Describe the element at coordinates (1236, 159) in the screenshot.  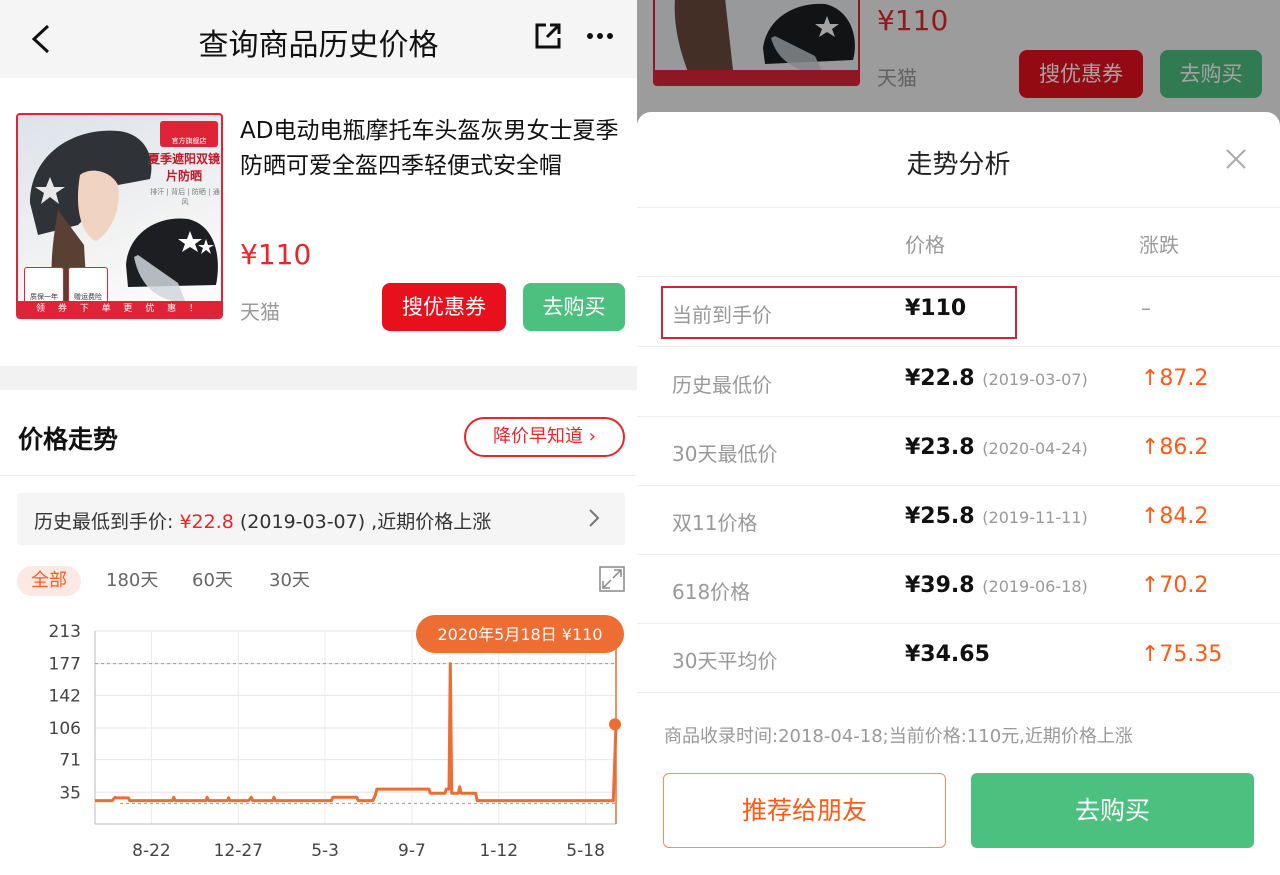
I see `close-icon` at that location.